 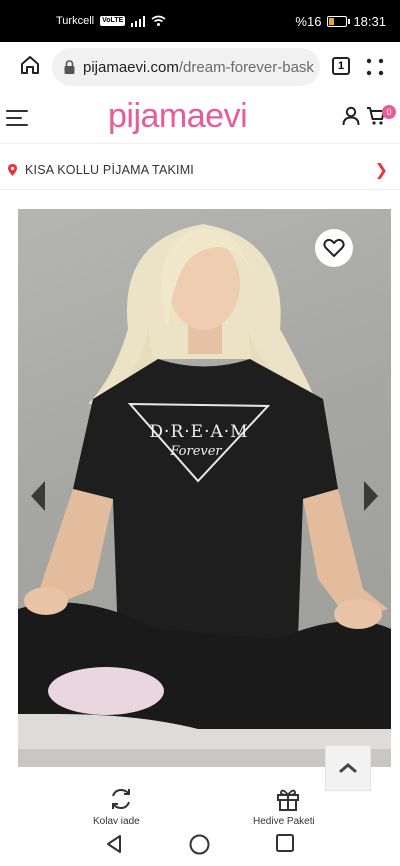 I want to click on location-pin-icon, so click(x=12, y=169).